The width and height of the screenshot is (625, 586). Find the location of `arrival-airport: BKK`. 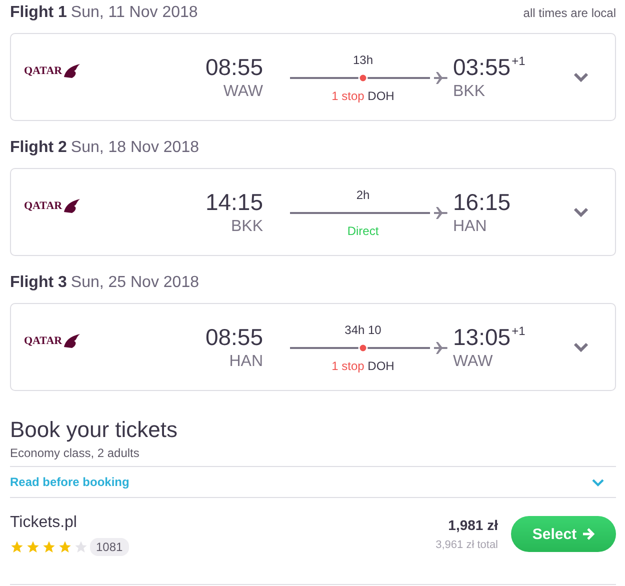

arrival-airport: BKK is located at coordinates (469, 91).